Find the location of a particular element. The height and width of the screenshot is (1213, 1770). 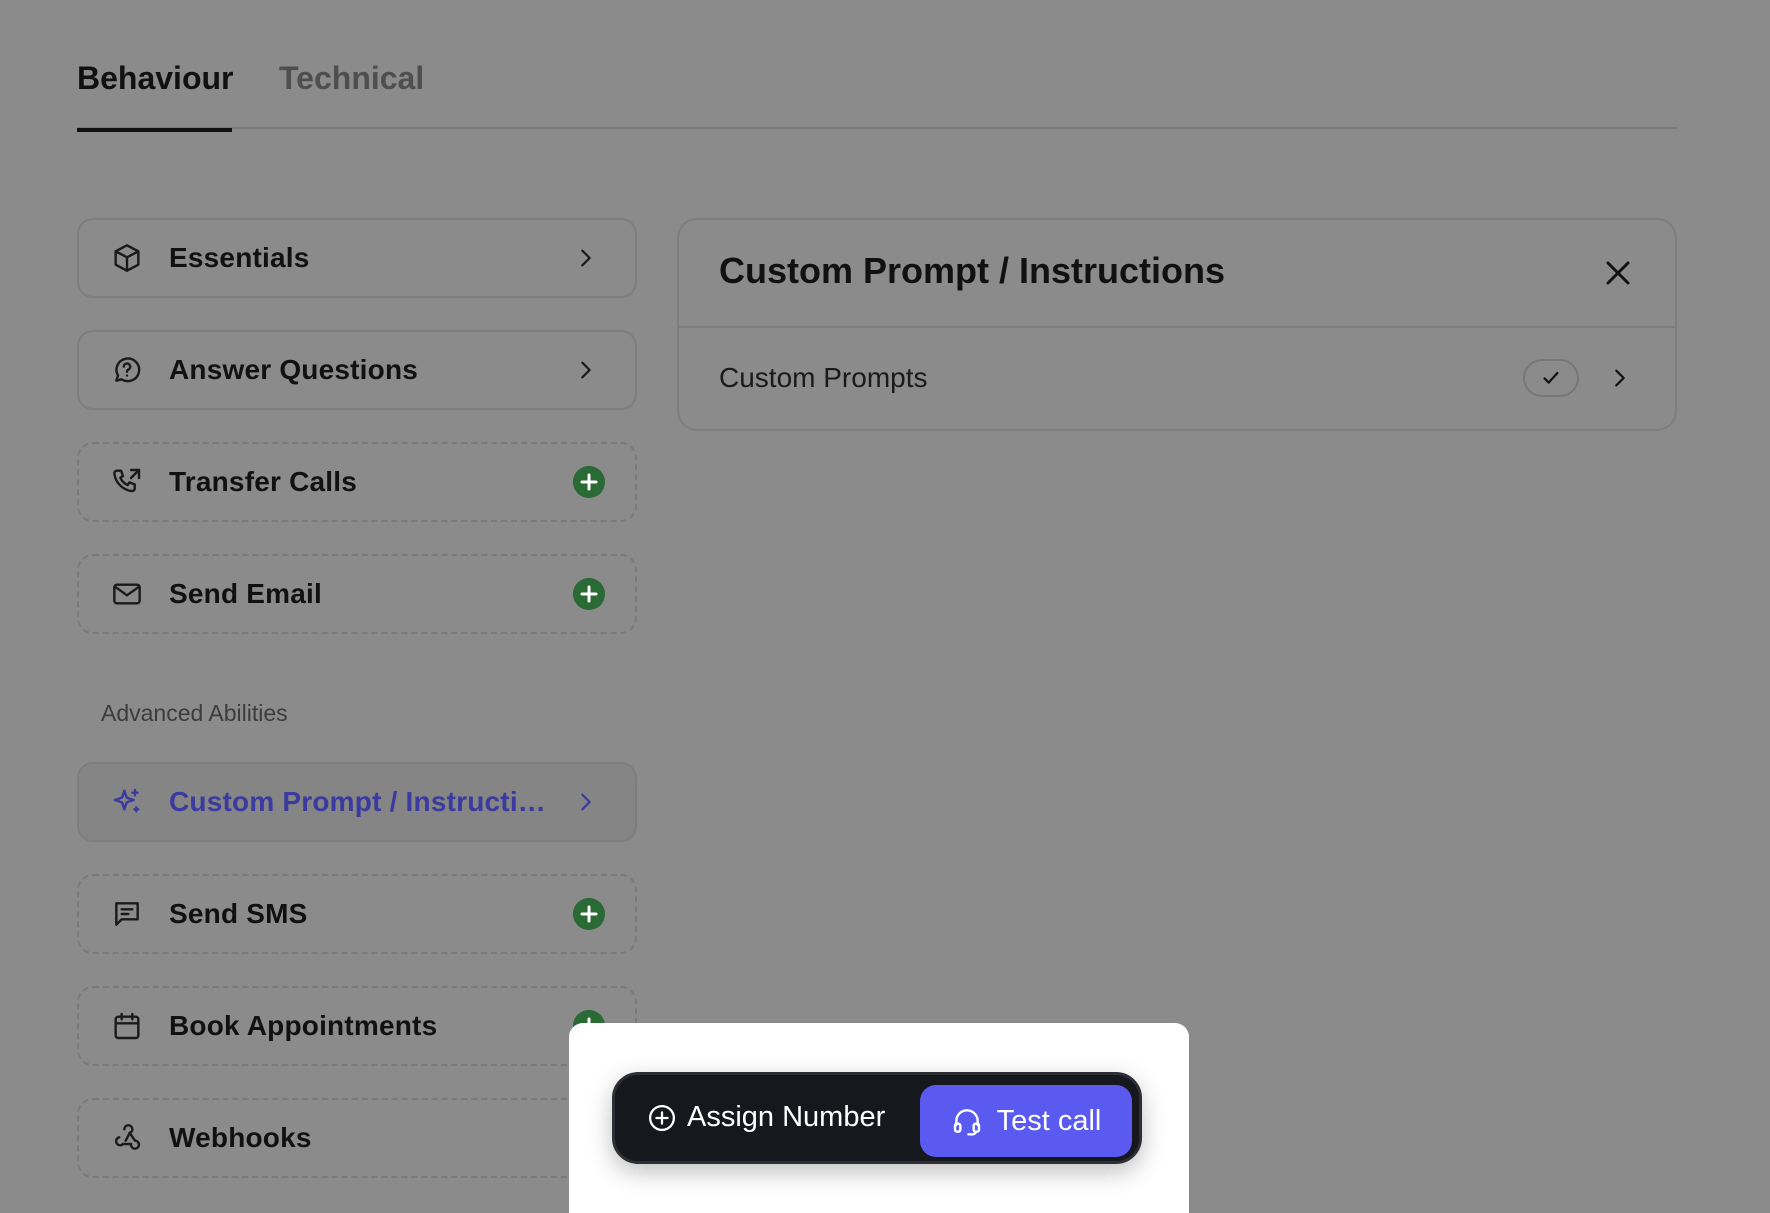

advanced-abilities-heading: Advanced Abilities is located at coordinates (194, 713).